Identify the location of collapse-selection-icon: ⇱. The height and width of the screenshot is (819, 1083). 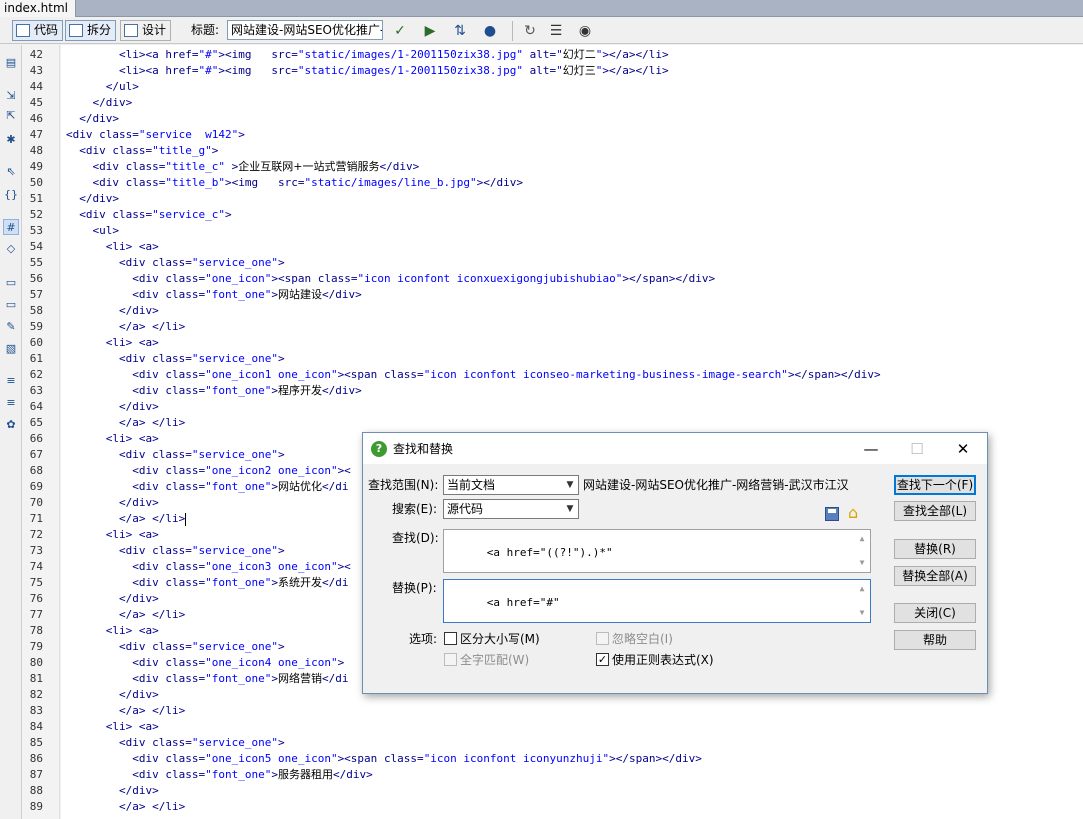
(11, 116).